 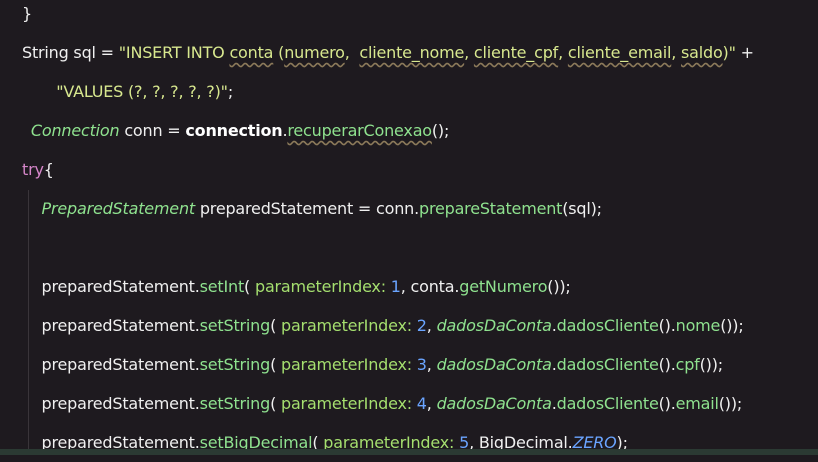 I want to click on code-token: nome, so click(x=698, y=325).